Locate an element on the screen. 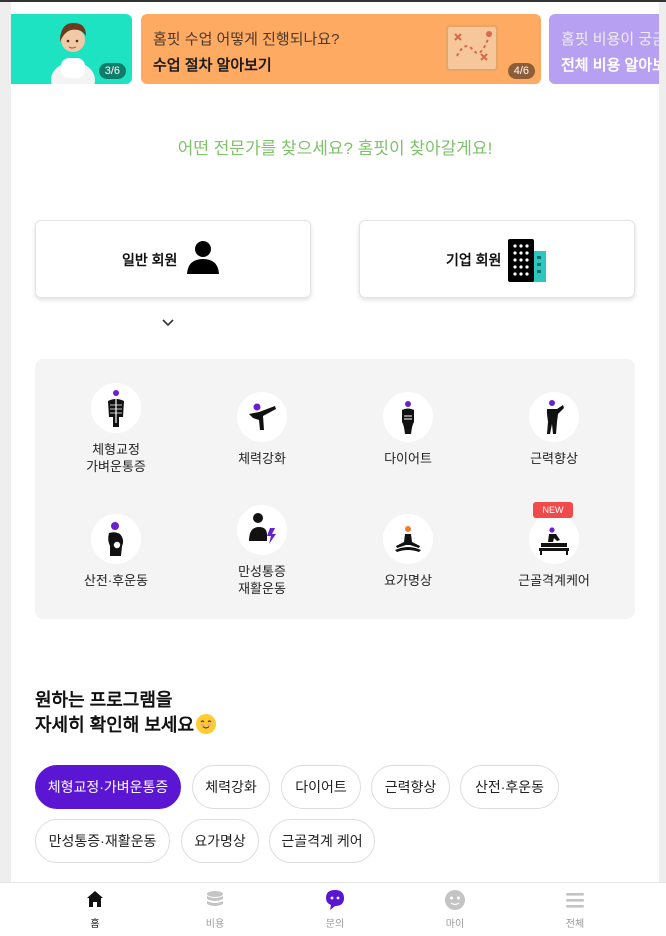 This screenshot has height=936, width=666. chip-strength: 체력강화 is located at coordinates (231, 787).